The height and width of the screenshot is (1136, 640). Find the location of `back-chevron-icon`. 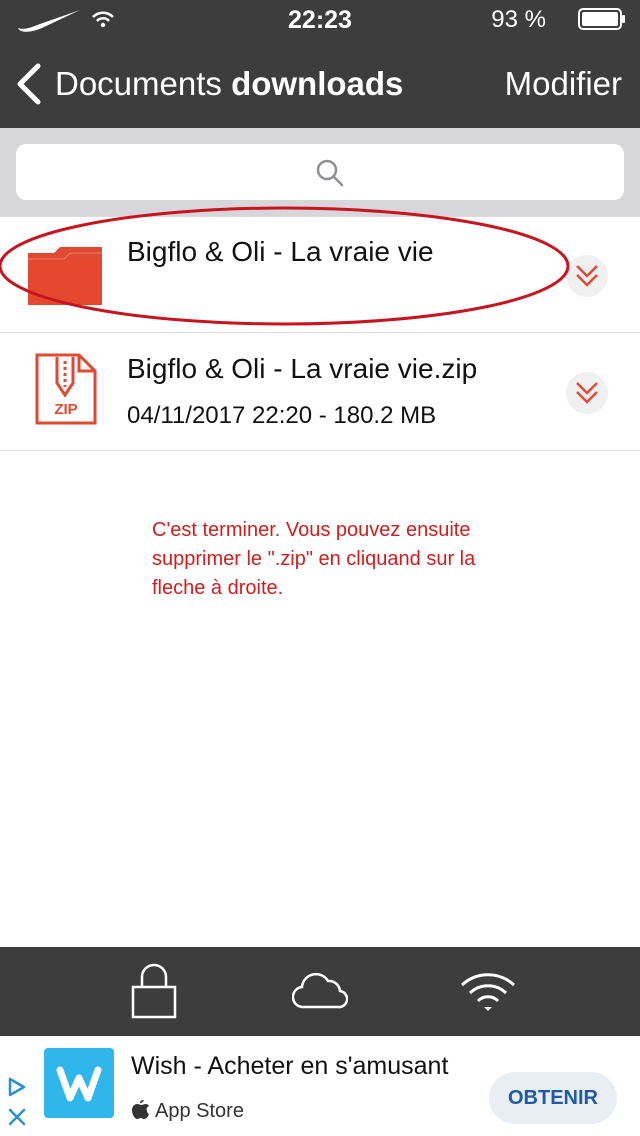

back-chevron-icon is located at coordinates (28, 84).